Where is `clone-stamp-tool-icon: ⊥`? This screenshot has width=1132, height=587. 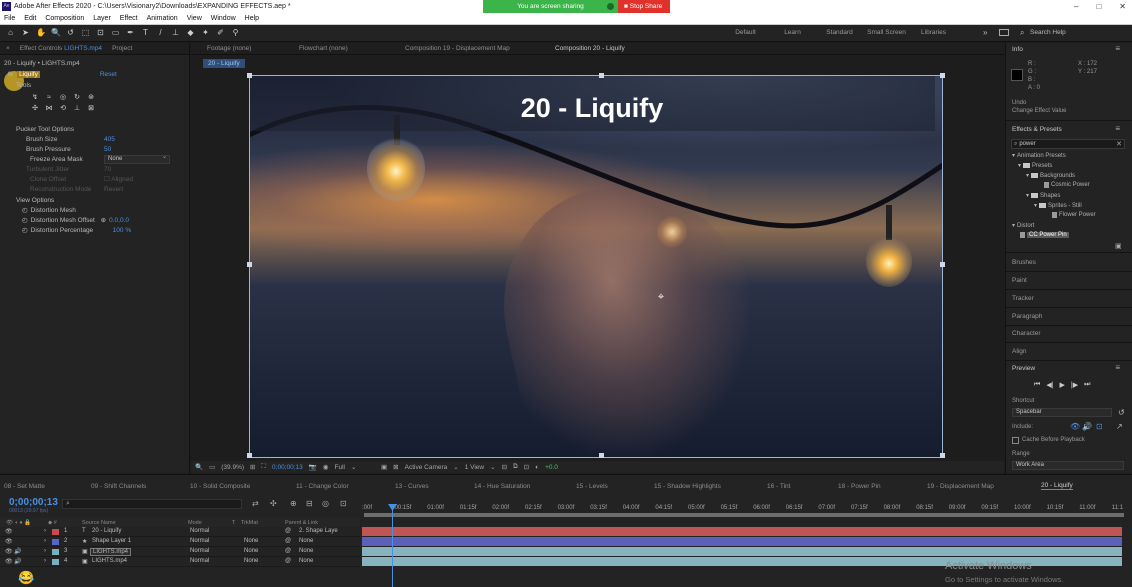
clone-stamp-tool-icon: ⊥ is located at coordinates (175, 33).